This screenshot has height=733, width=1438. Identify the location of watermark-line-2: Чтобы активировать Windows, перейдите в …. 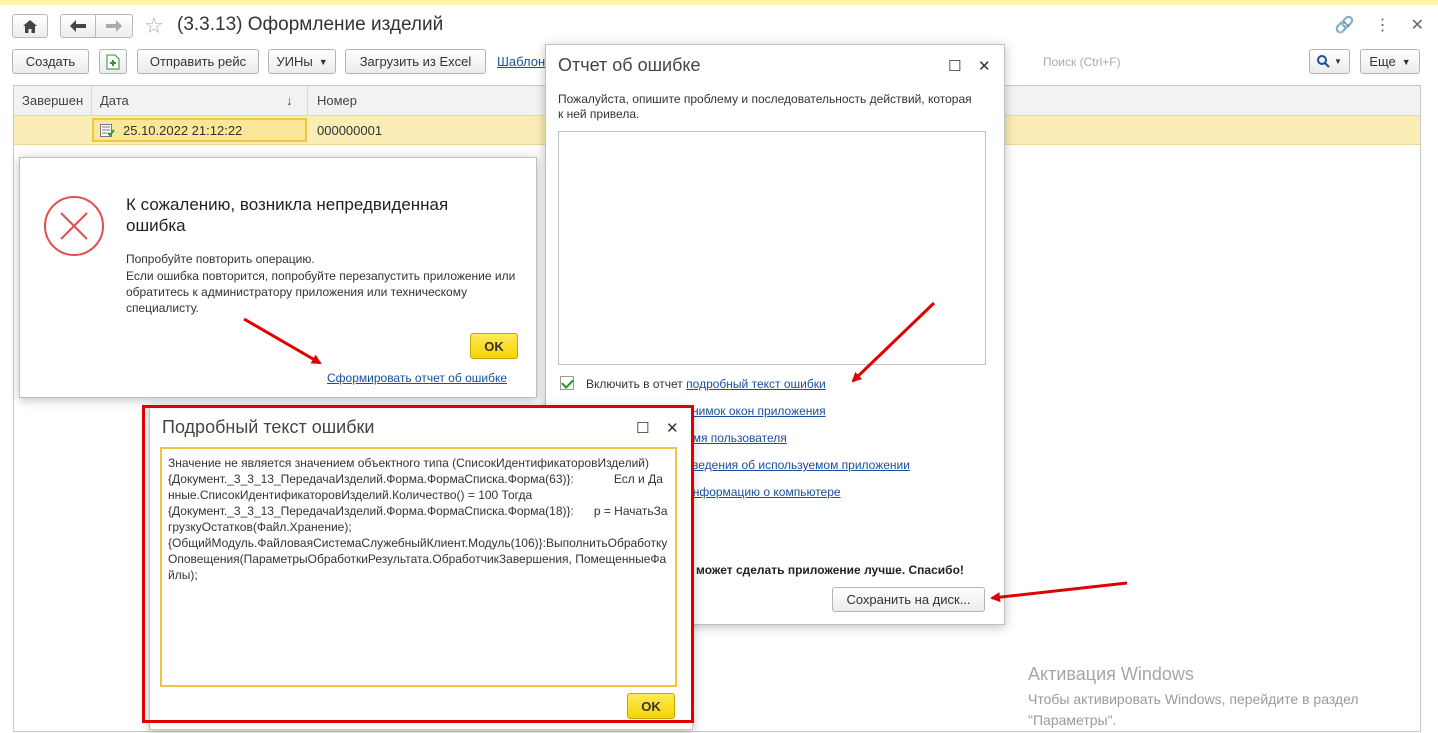
(1193, 699).